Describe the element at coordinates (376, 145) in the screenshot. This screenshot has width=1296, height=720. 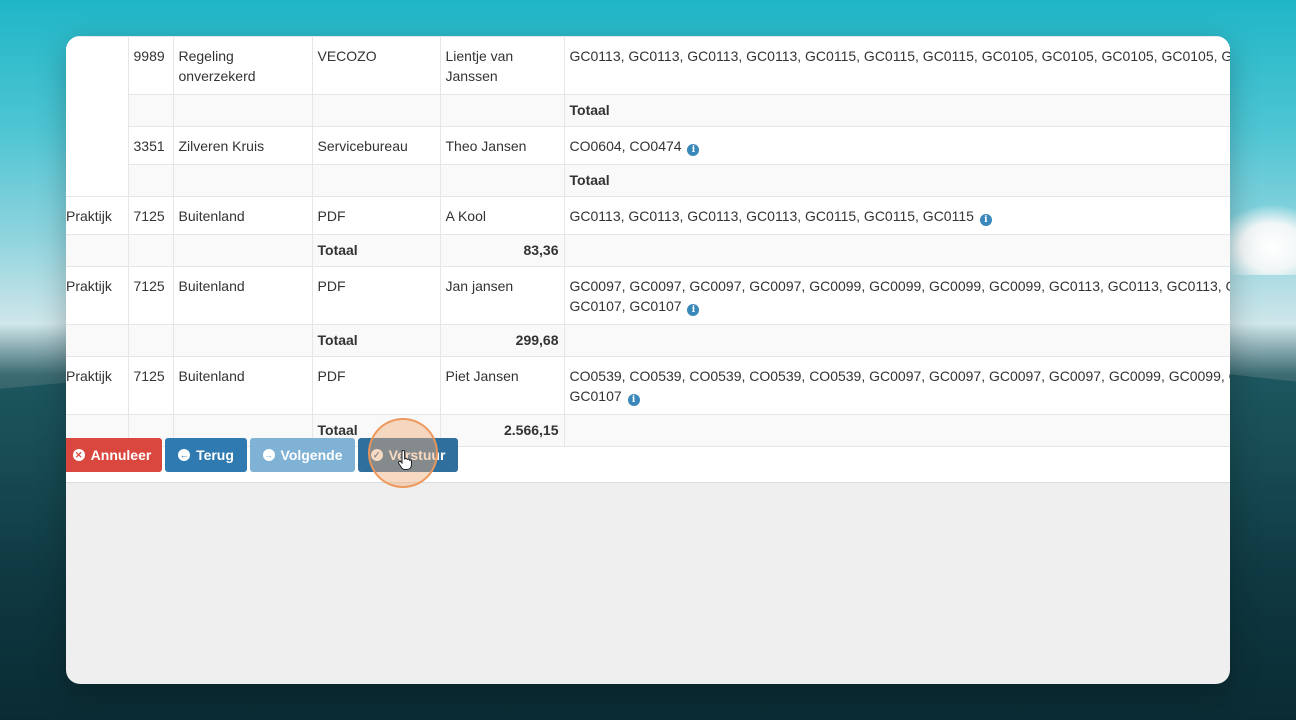
I see `kanaal-cell: Servicebureau` at that location.